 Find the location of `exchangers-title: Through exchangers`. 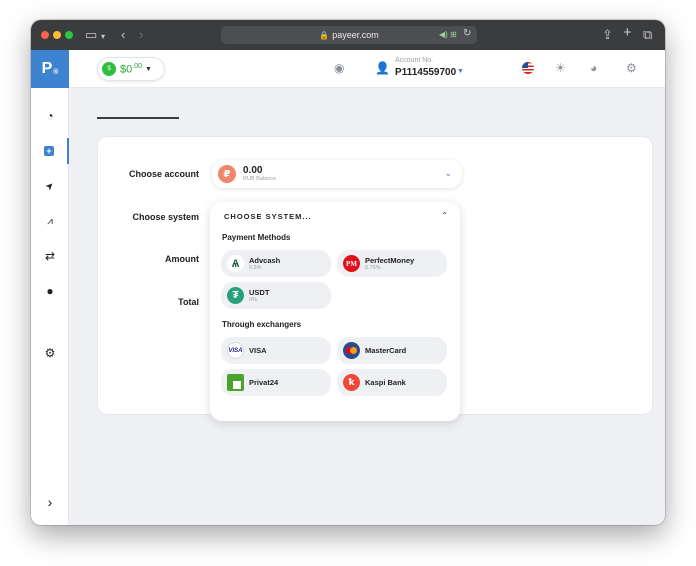

exchangers-title: Through exchangers is located at coordinates (262, 324).